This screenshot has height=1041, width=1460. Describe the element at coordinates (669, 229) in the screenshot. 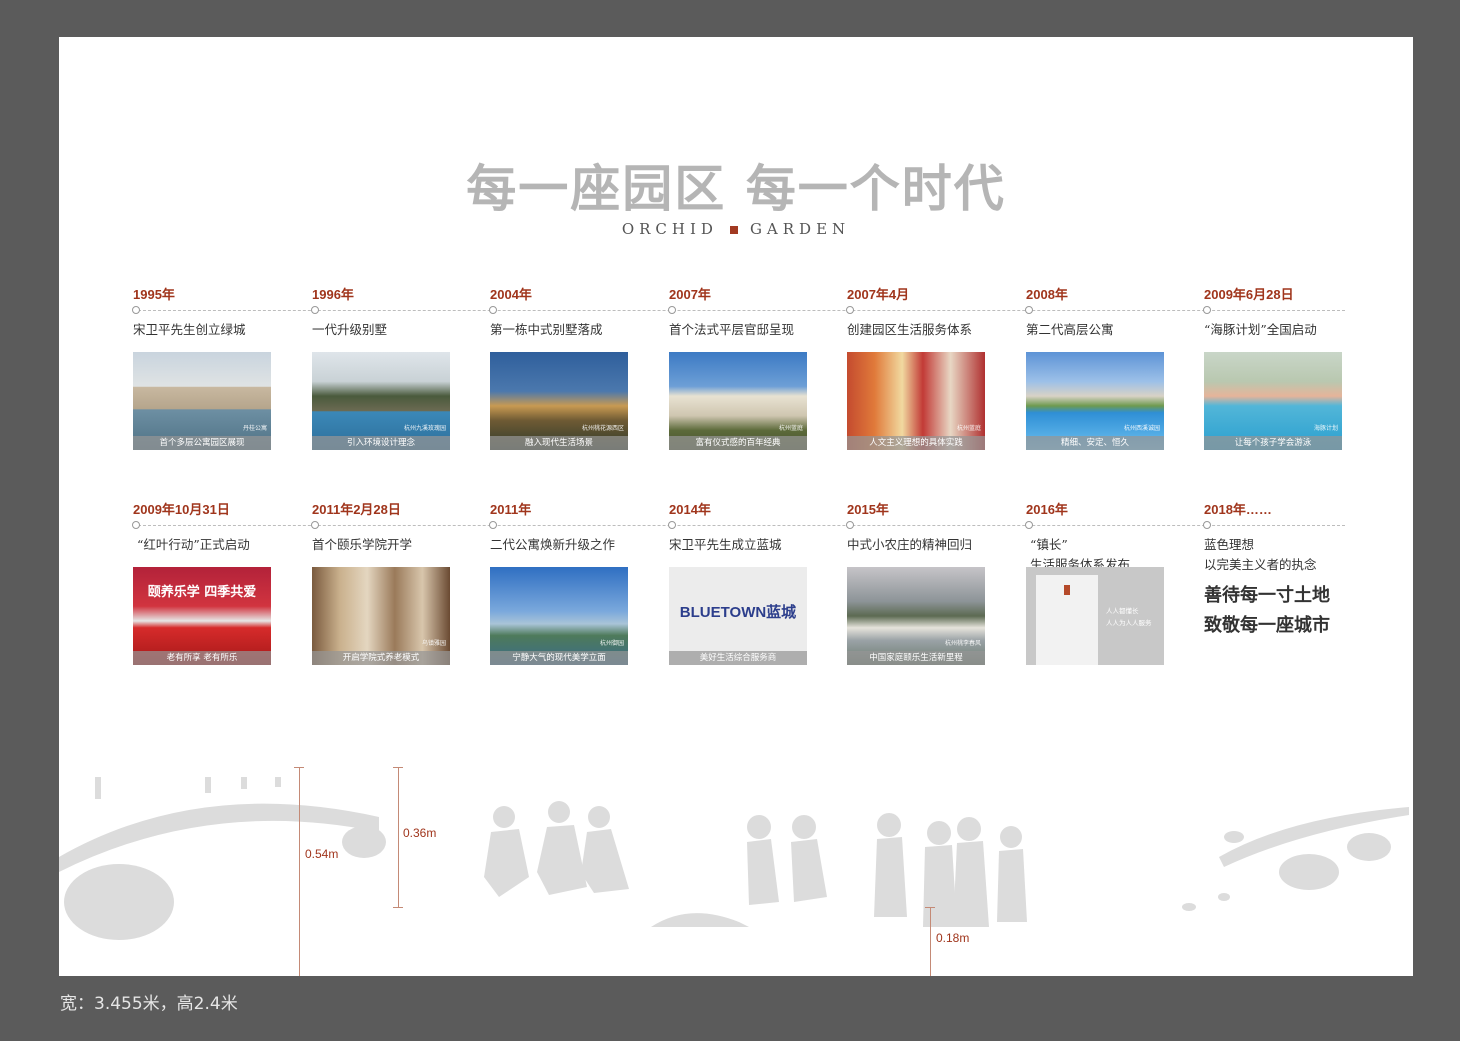

I see `subtitle-left: ORCHID` at that location.